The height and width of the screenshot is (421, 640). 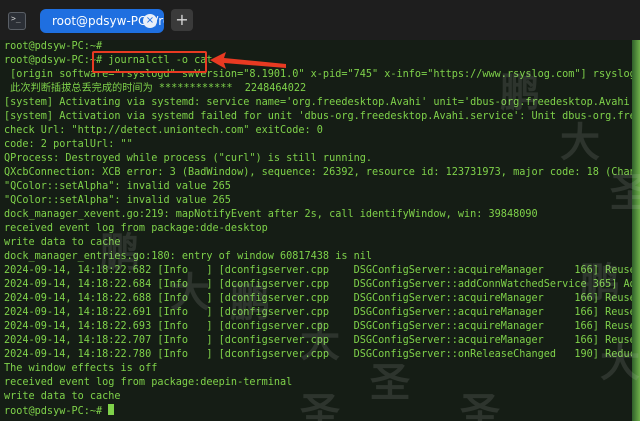 I want to click on text-cursor, so click(x=111, y=409).